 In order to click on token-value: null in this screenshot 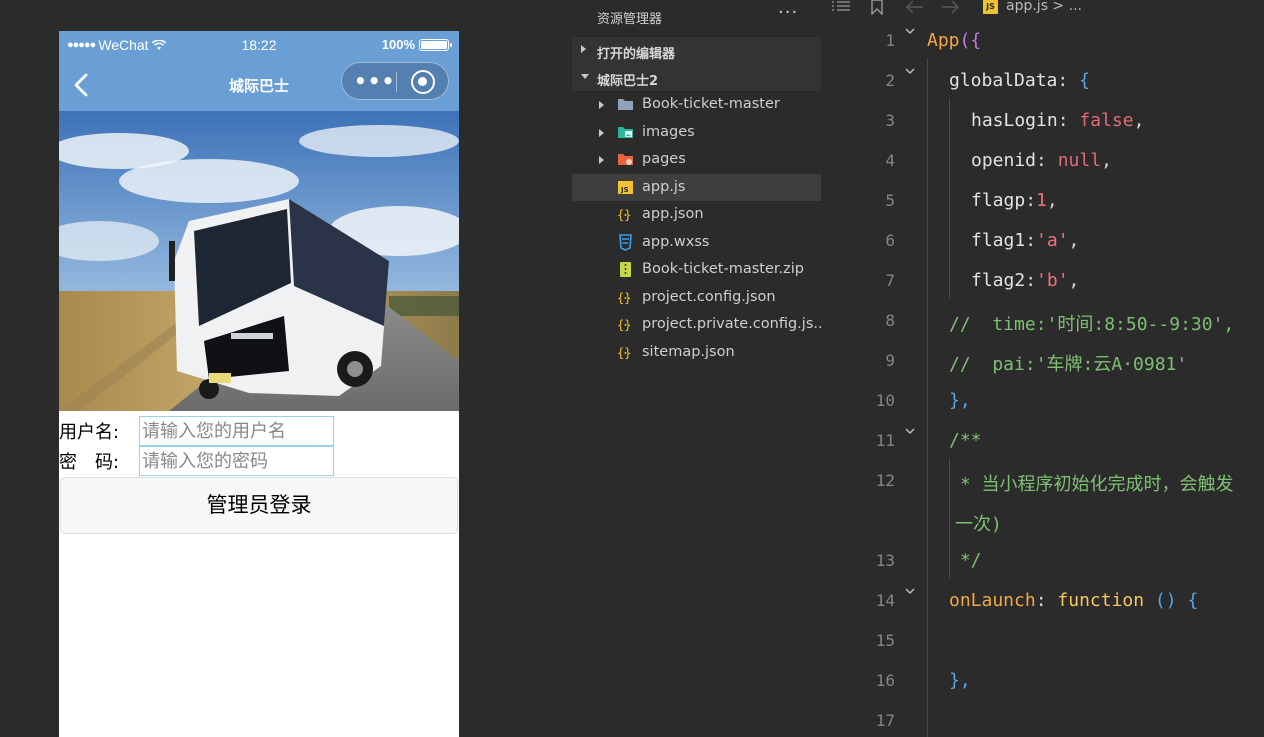, I will do `click(1079, 160)`.